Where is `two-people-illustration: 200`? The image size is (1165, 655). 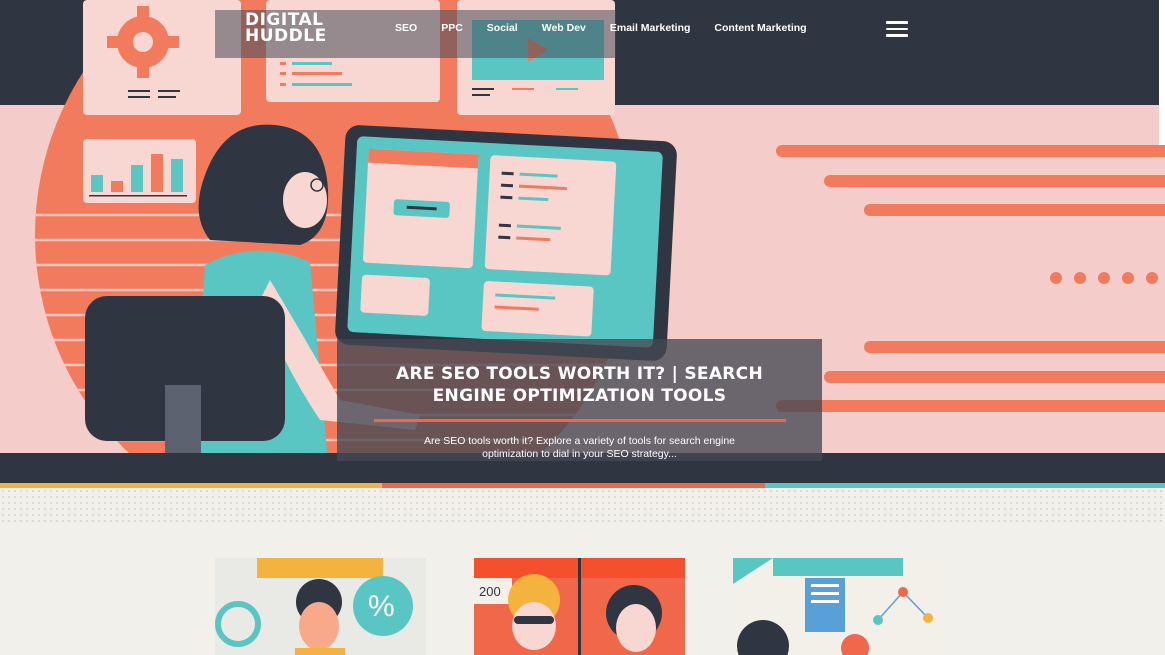
two-people-illustration: 200 is located at coordinates (579, 606).